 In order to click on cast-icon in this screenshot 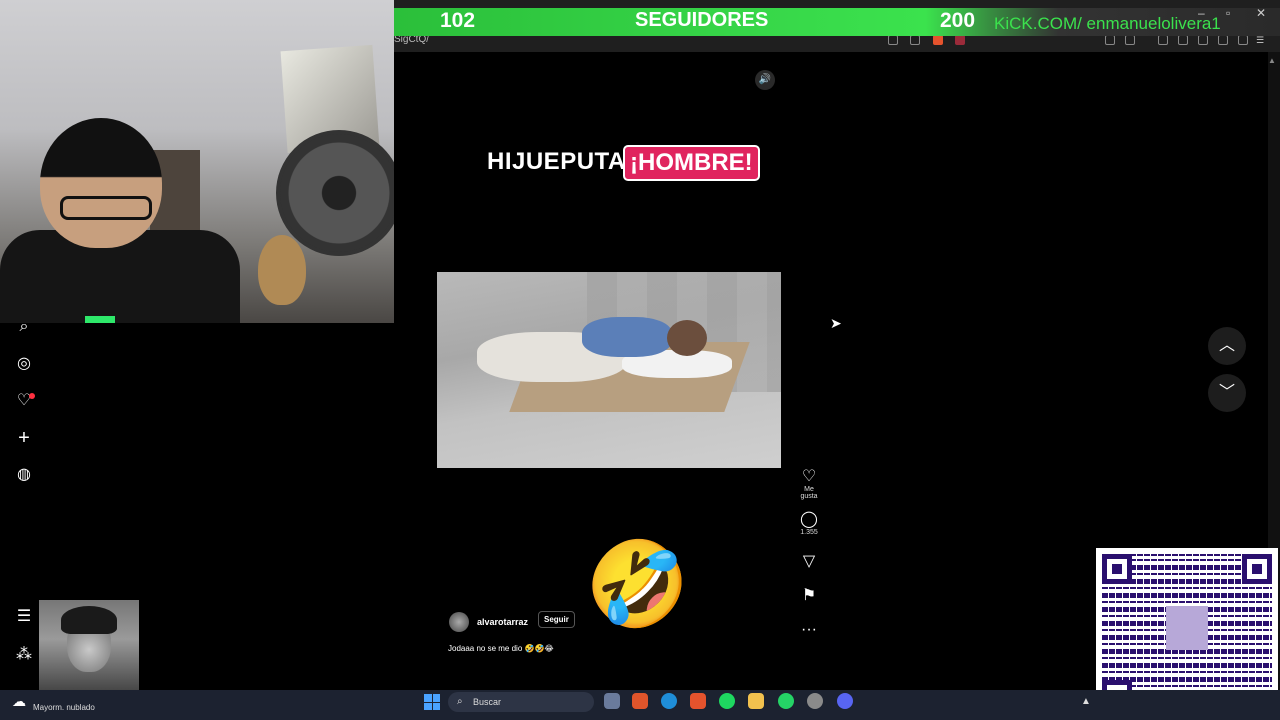, I will do `click(893, 40)`.